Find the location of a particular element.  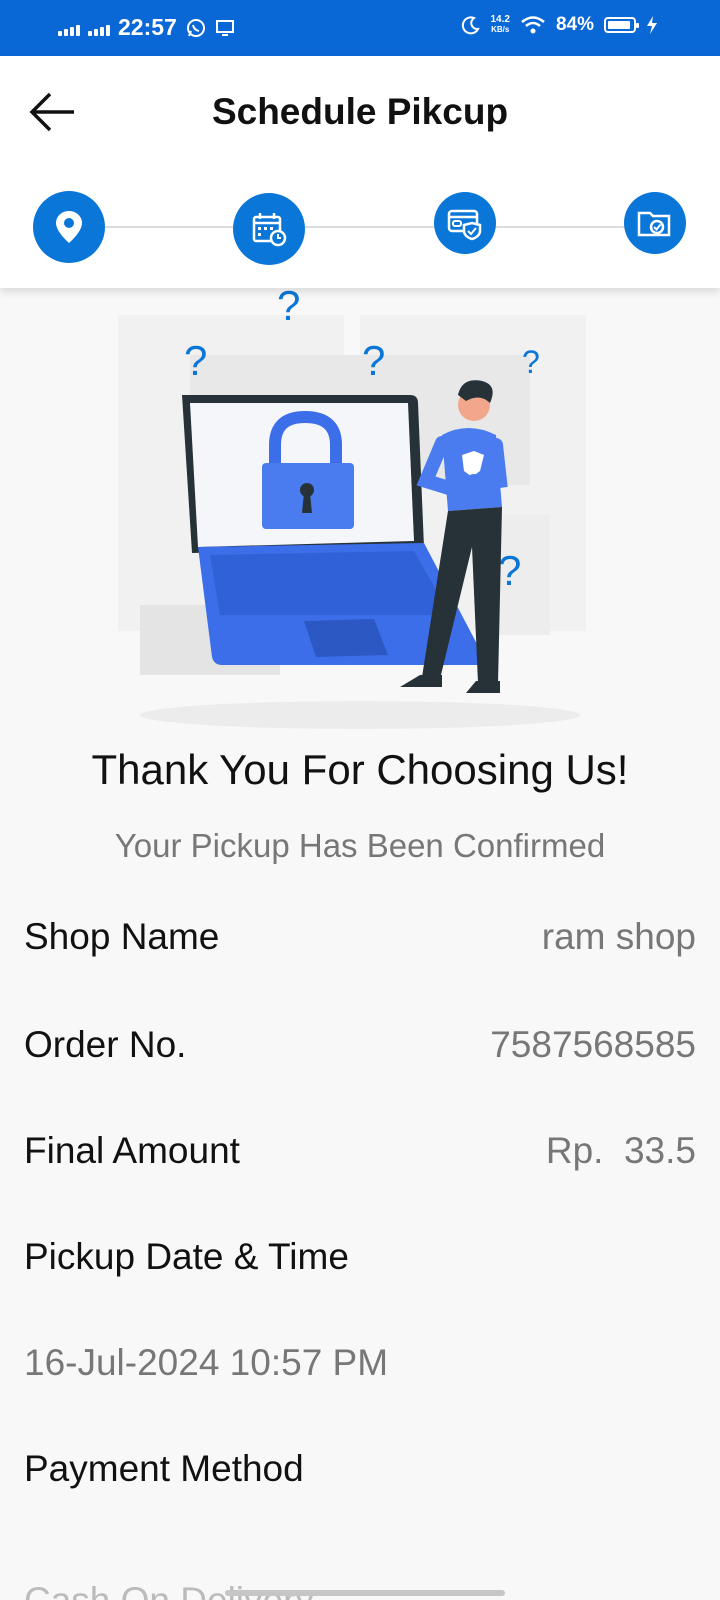

network-speed: 14.2 KB/s is located at coordinates (500, 25).